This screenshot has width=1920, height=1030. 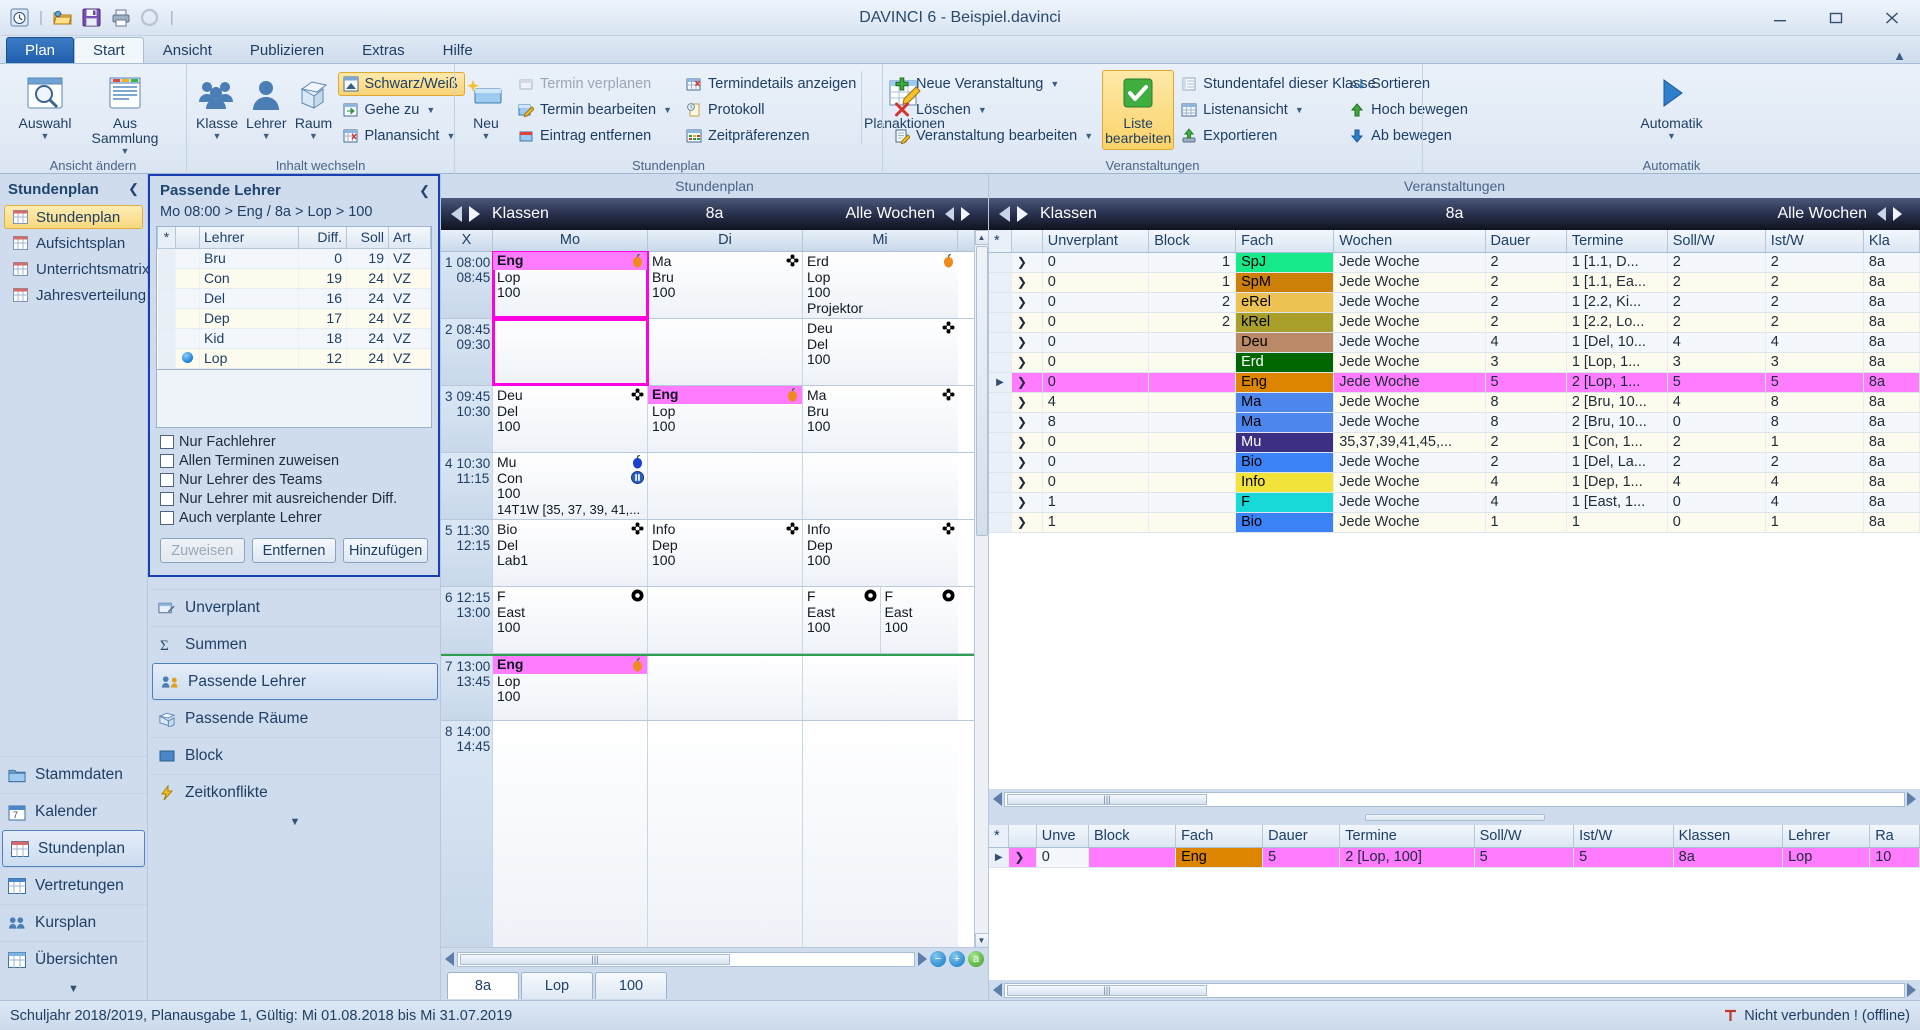 What do you see at coordinates (1454, 502) in the screenshot?
I see `table-row: ❯ 1 F Jede Woche 4 1 [East, 1... 0 4 8a` at bounding box center [1454, 502].